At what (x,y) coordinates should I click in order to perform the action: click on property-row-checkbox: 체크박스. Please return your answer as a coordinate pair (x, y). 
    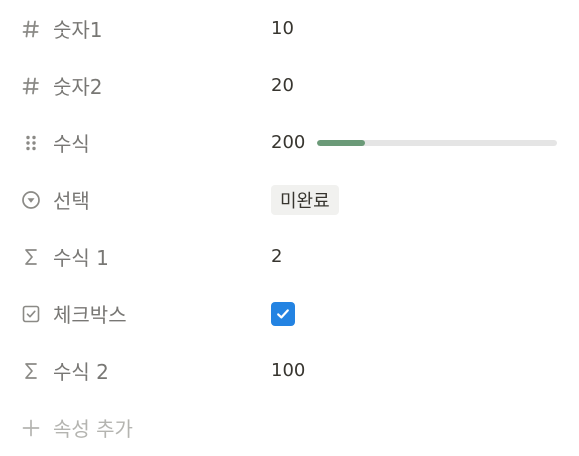
    Looking at the image, I should click on (289, 313).